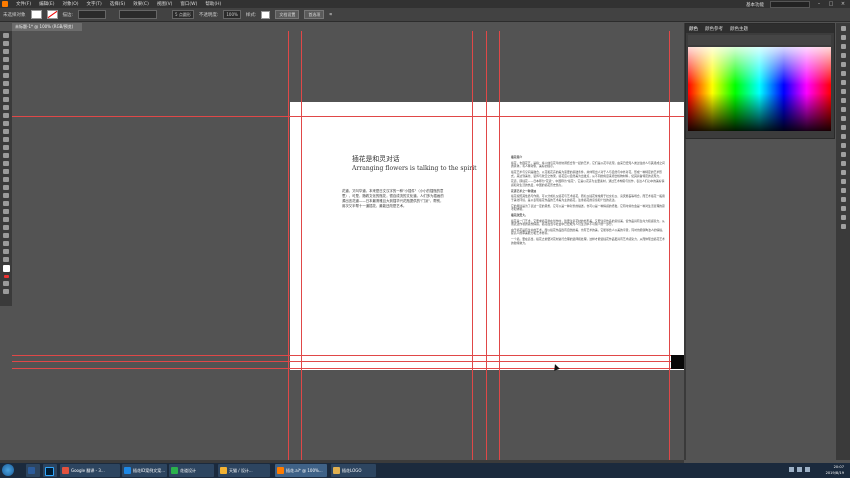 The width and height of the screenshot is (850, 478). What do you see at coordinates (141, 4) in the screenshot?
I see `menu-effect: 效果(C)` at bounding box center [141, 4].